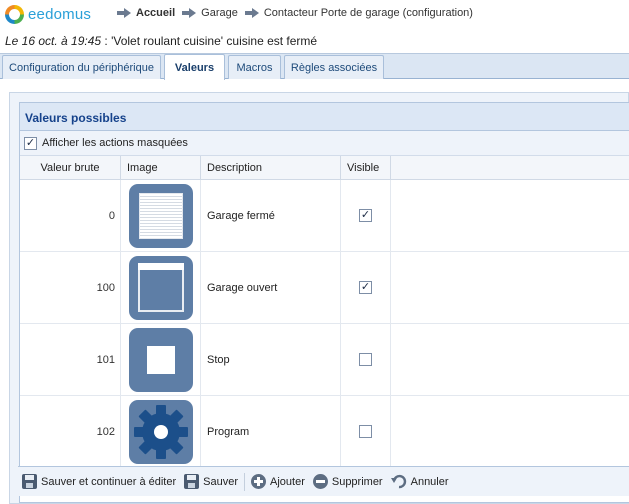 The height and width of the screenshot is (504, 629). Describe the element at coordinates (161, 167) in the screenshot. I see `column-header-image: Image` at that location.